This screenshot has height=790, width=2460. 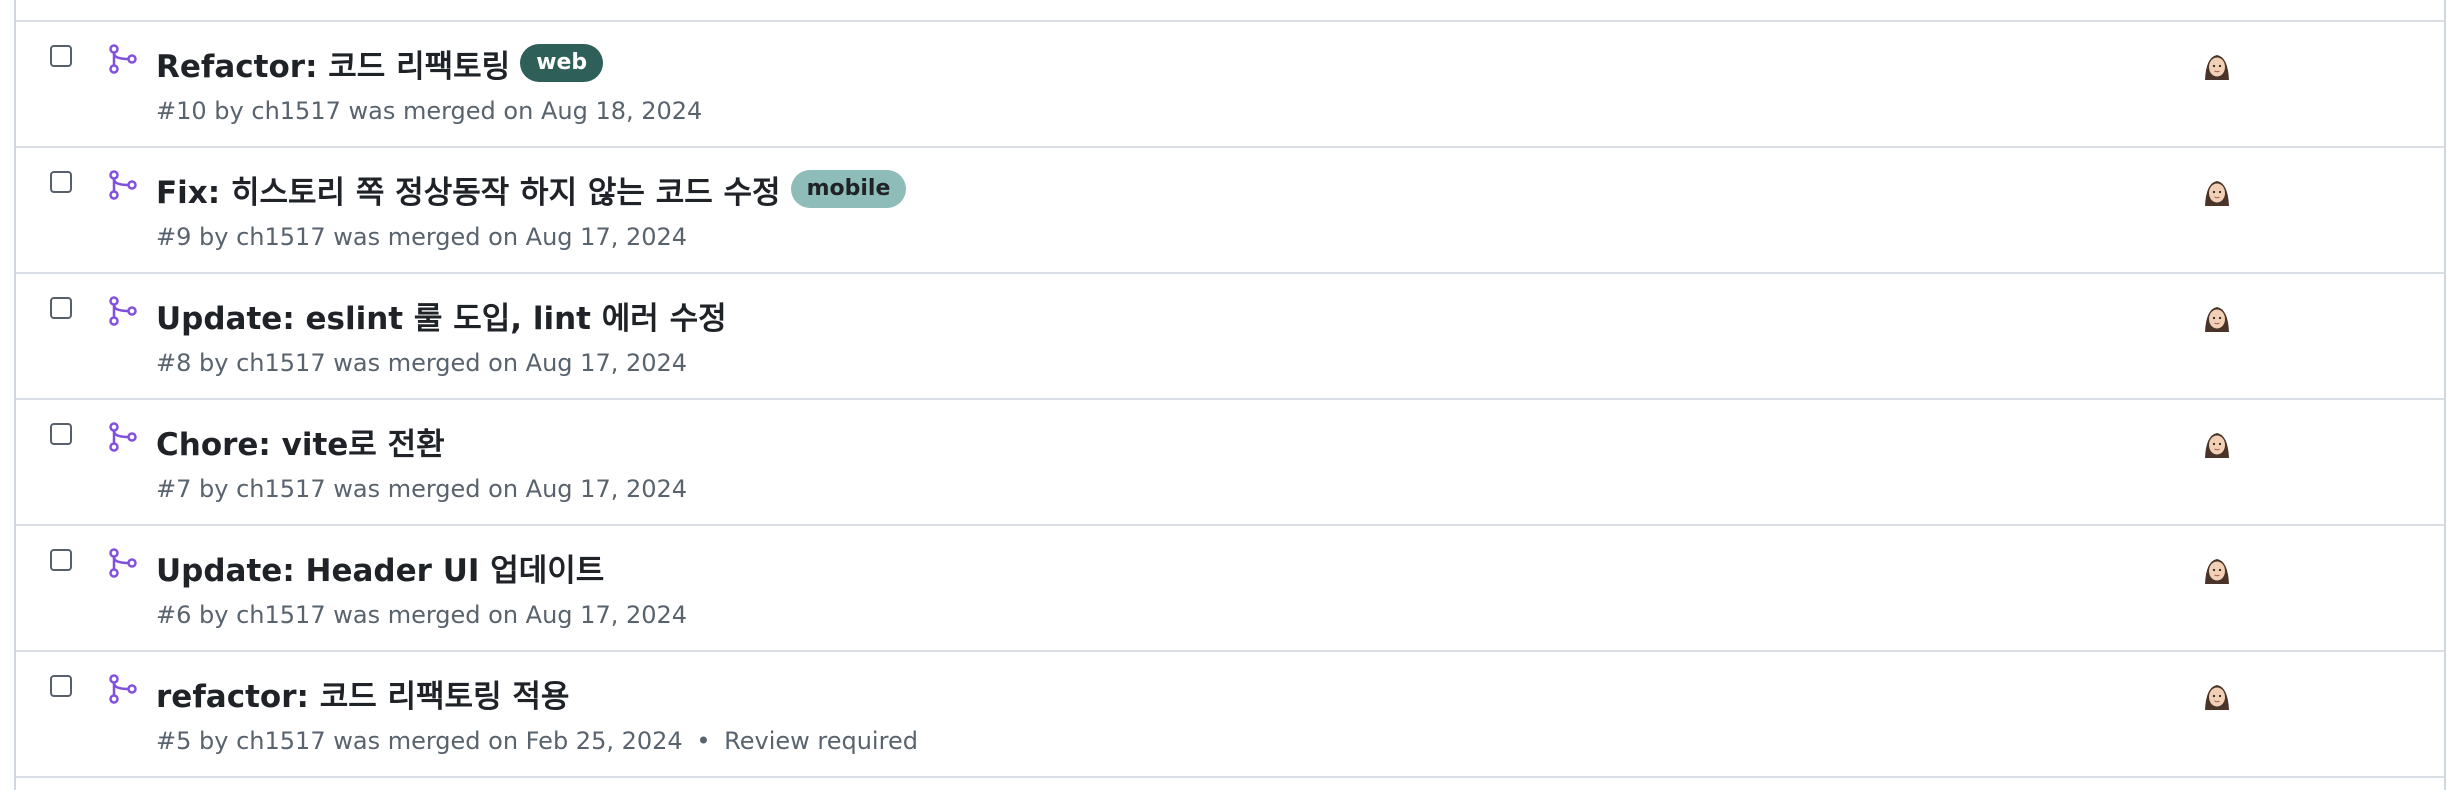 I want to click on pr-meta: #7 by ch1517 was merged on Aug 17, 2024, so click(x=421, y=489).